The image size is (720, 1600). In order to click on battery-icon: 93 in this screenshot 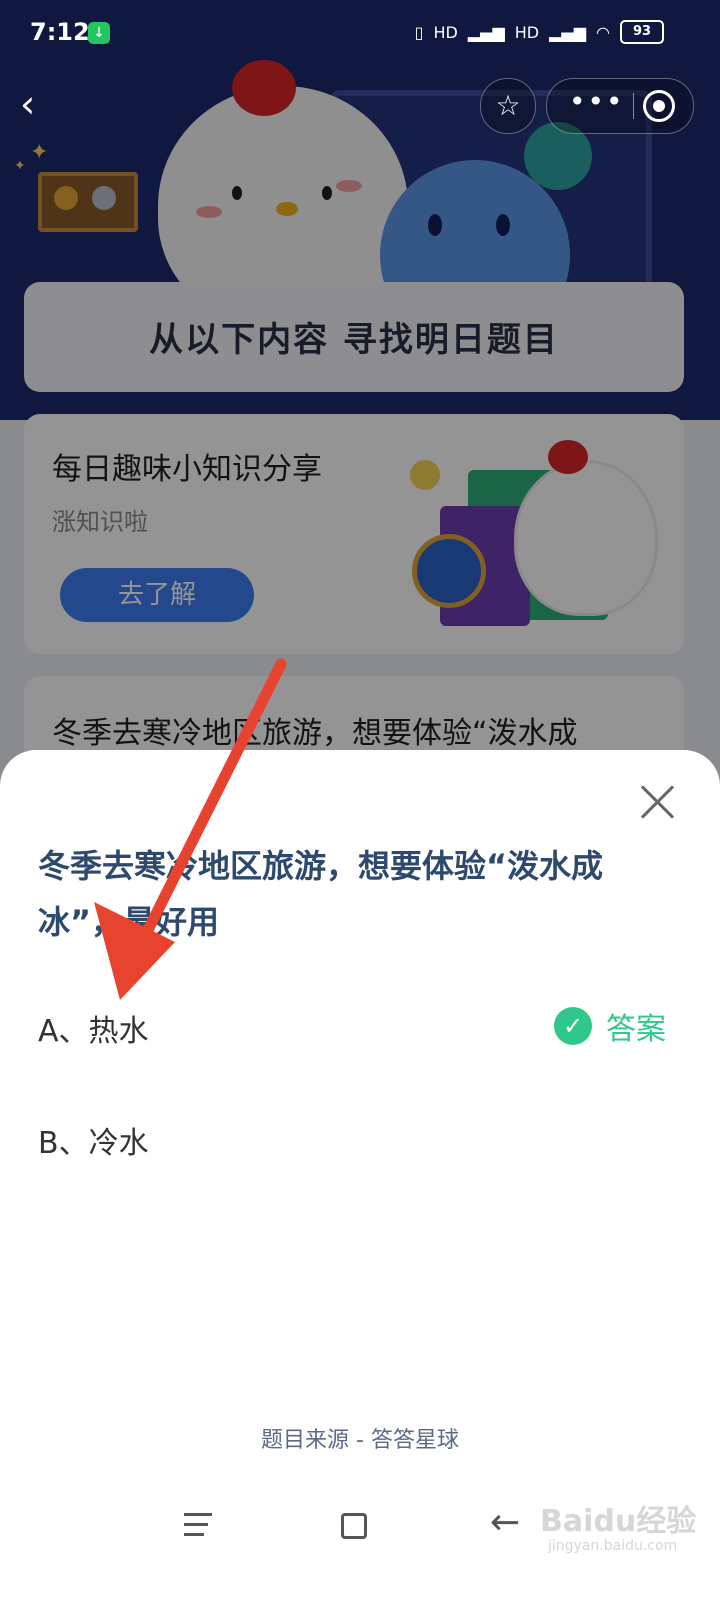, I will do `click(642, 32)`.